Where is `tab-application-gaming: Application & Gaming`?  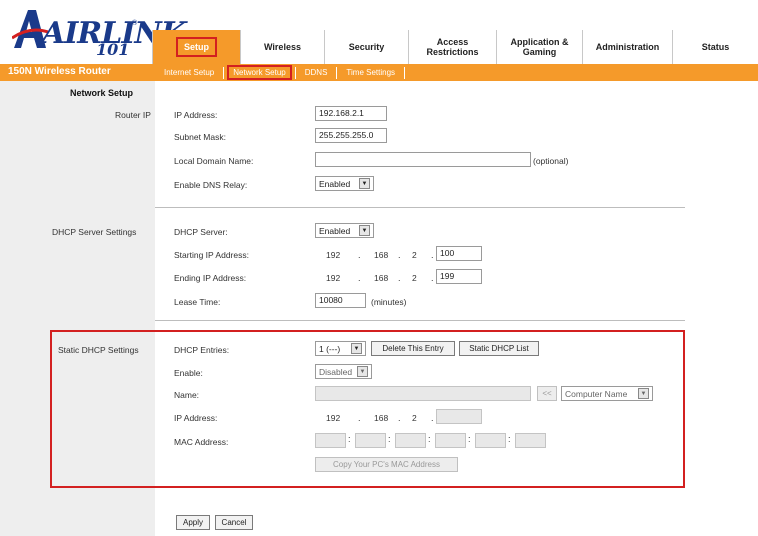 tab-application-gaming: Application & Gaming is located at coordinates (539, 47).